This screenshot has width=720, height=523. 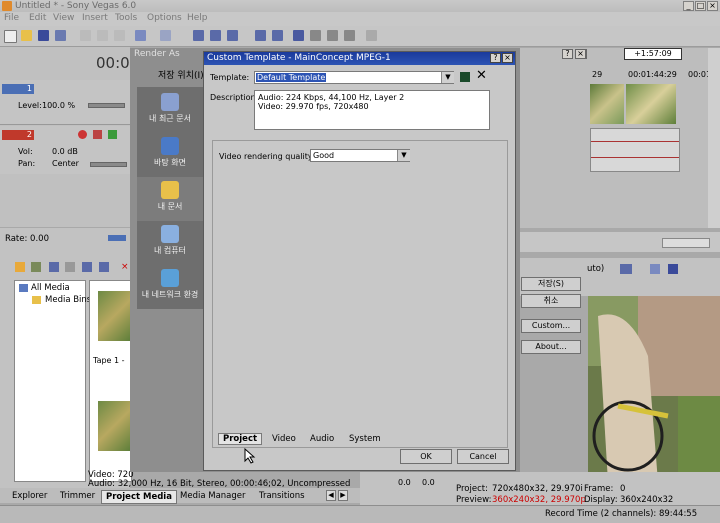 What do you see at coordinates (232, 35) in the screenshot?
I see `autoripple-icon` at bounding box center [232, 35].